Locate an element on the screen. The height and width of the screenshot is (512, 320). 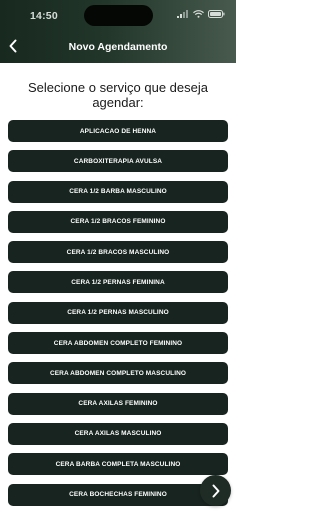
chevron-right-icon is located at coordinates (216, 491).